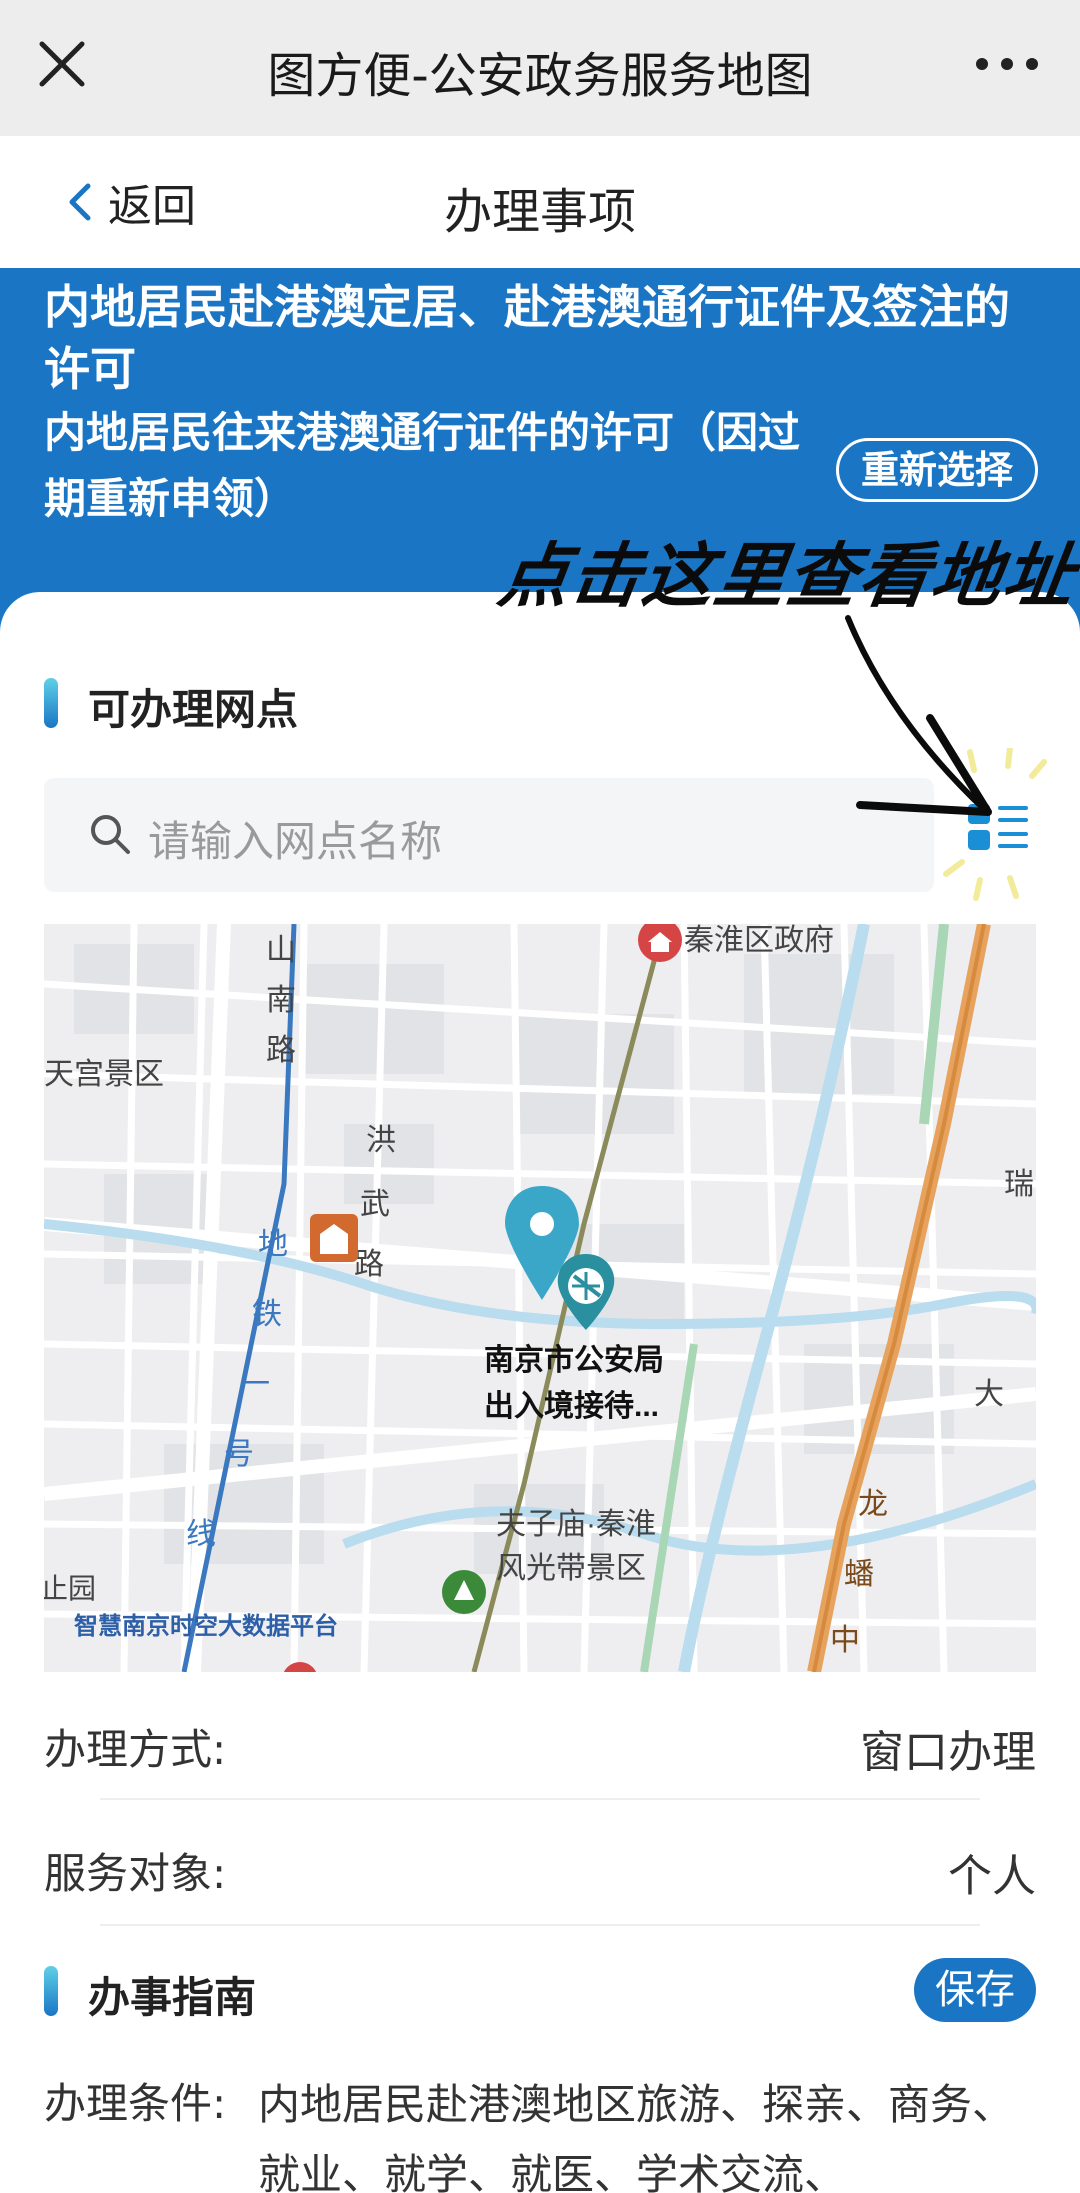 The image size is (1080, 2193). I want to click on map-label-hongwu-3: 路, so click(369, 1264).